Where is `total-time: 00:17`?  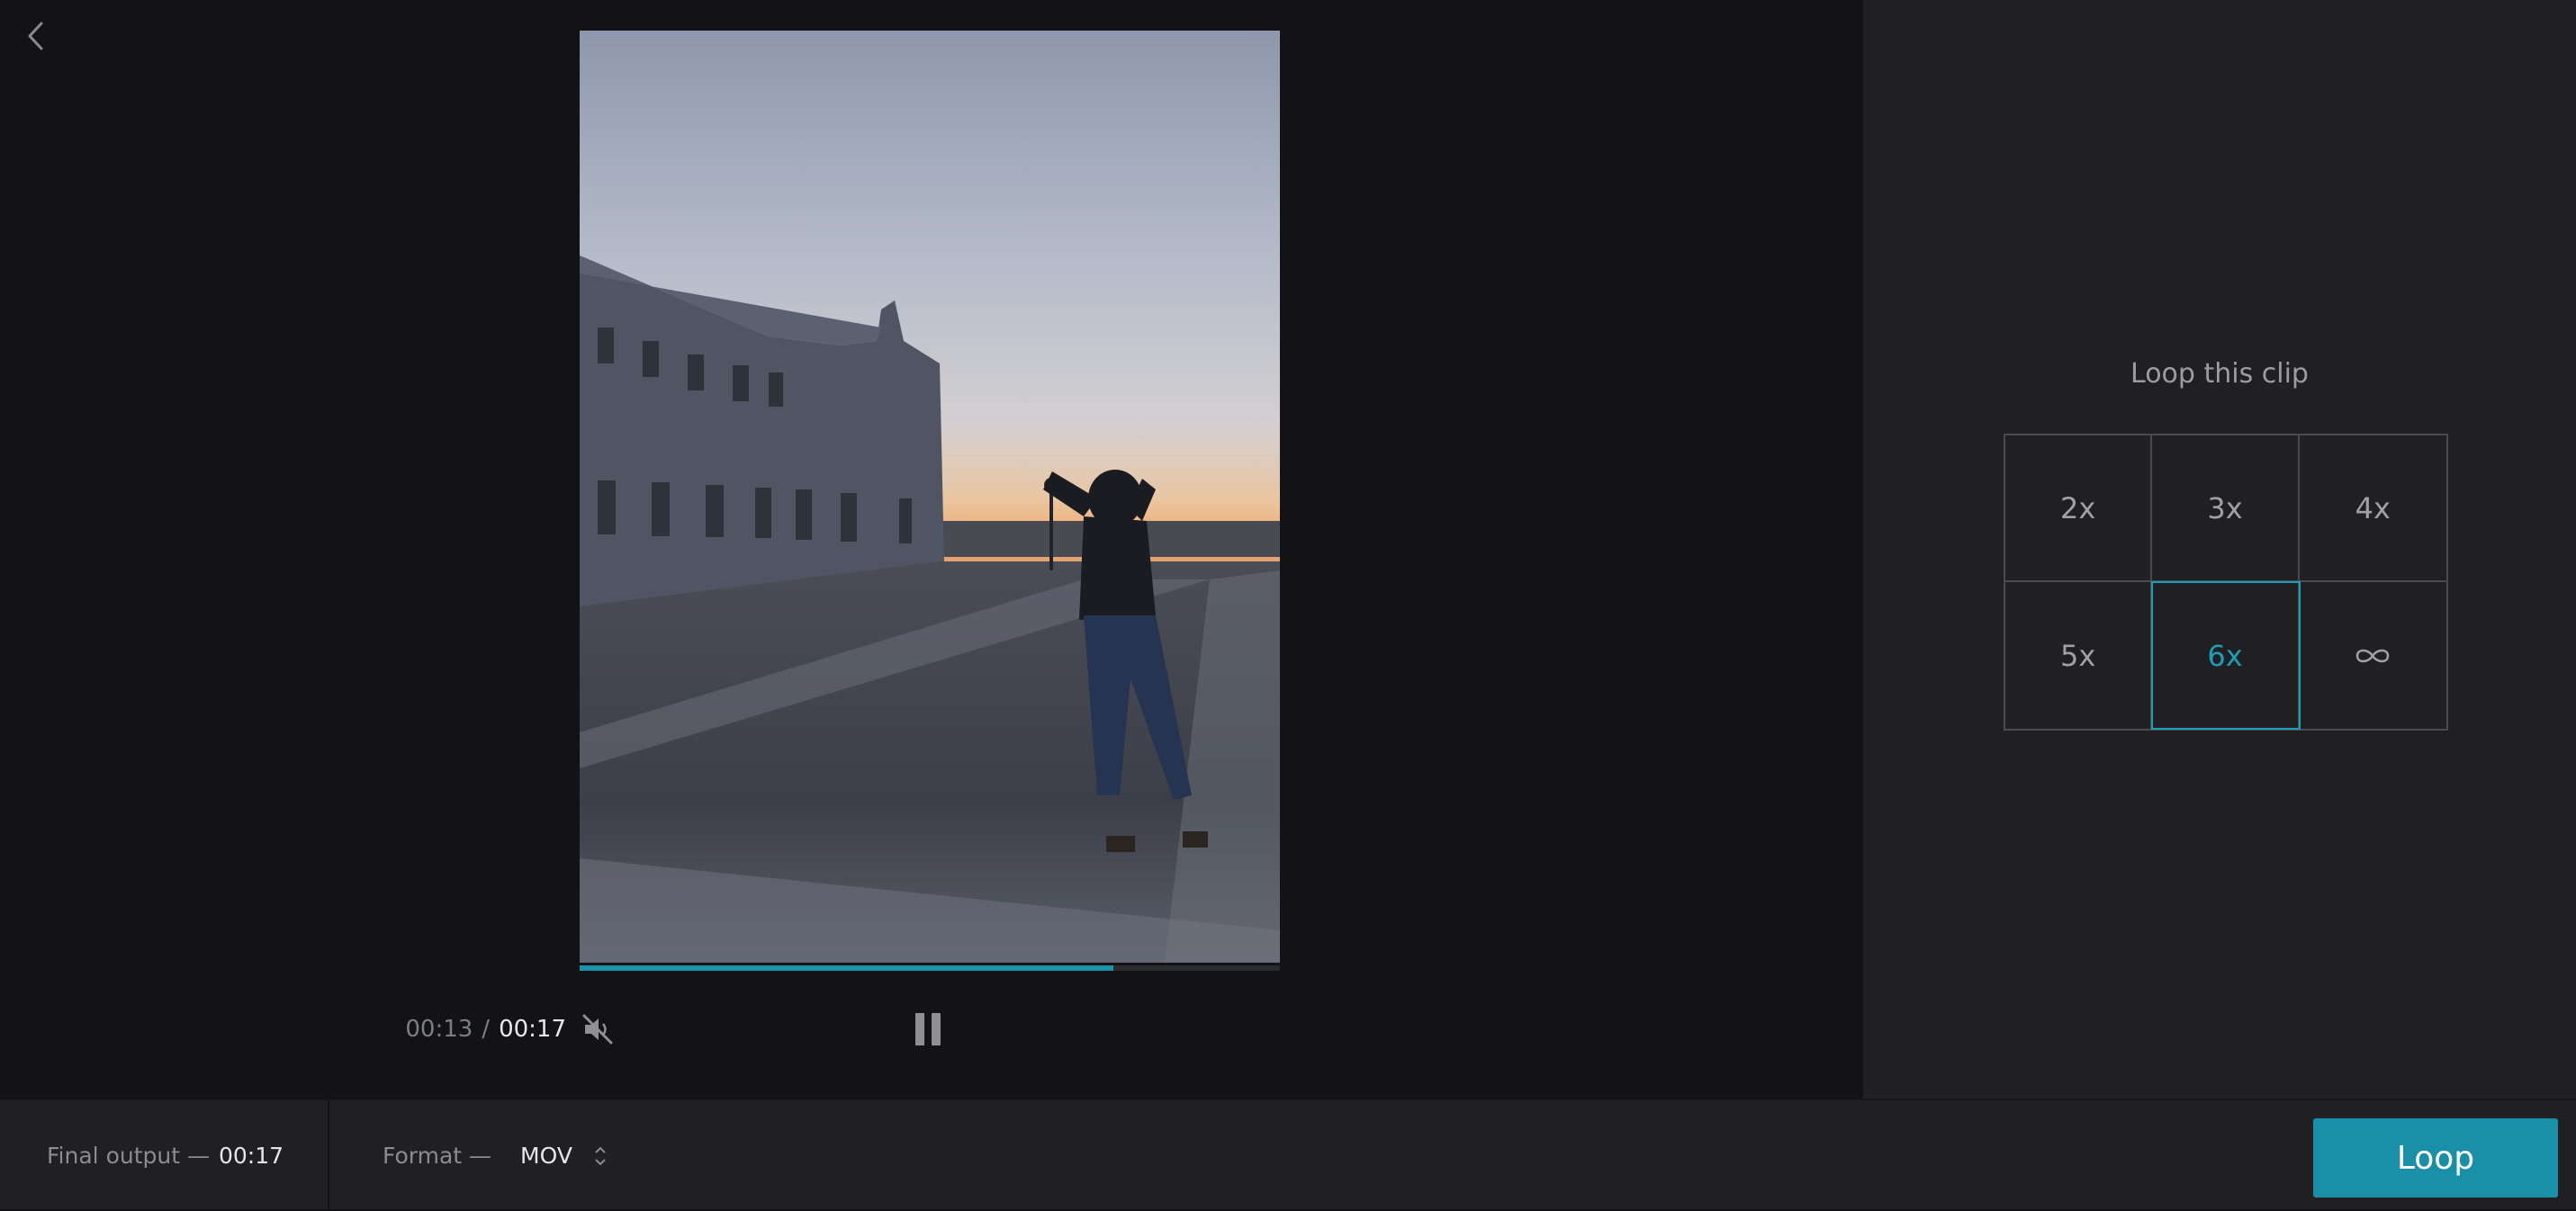 total-time: 00:17 is located at coordinates (532, 1029).